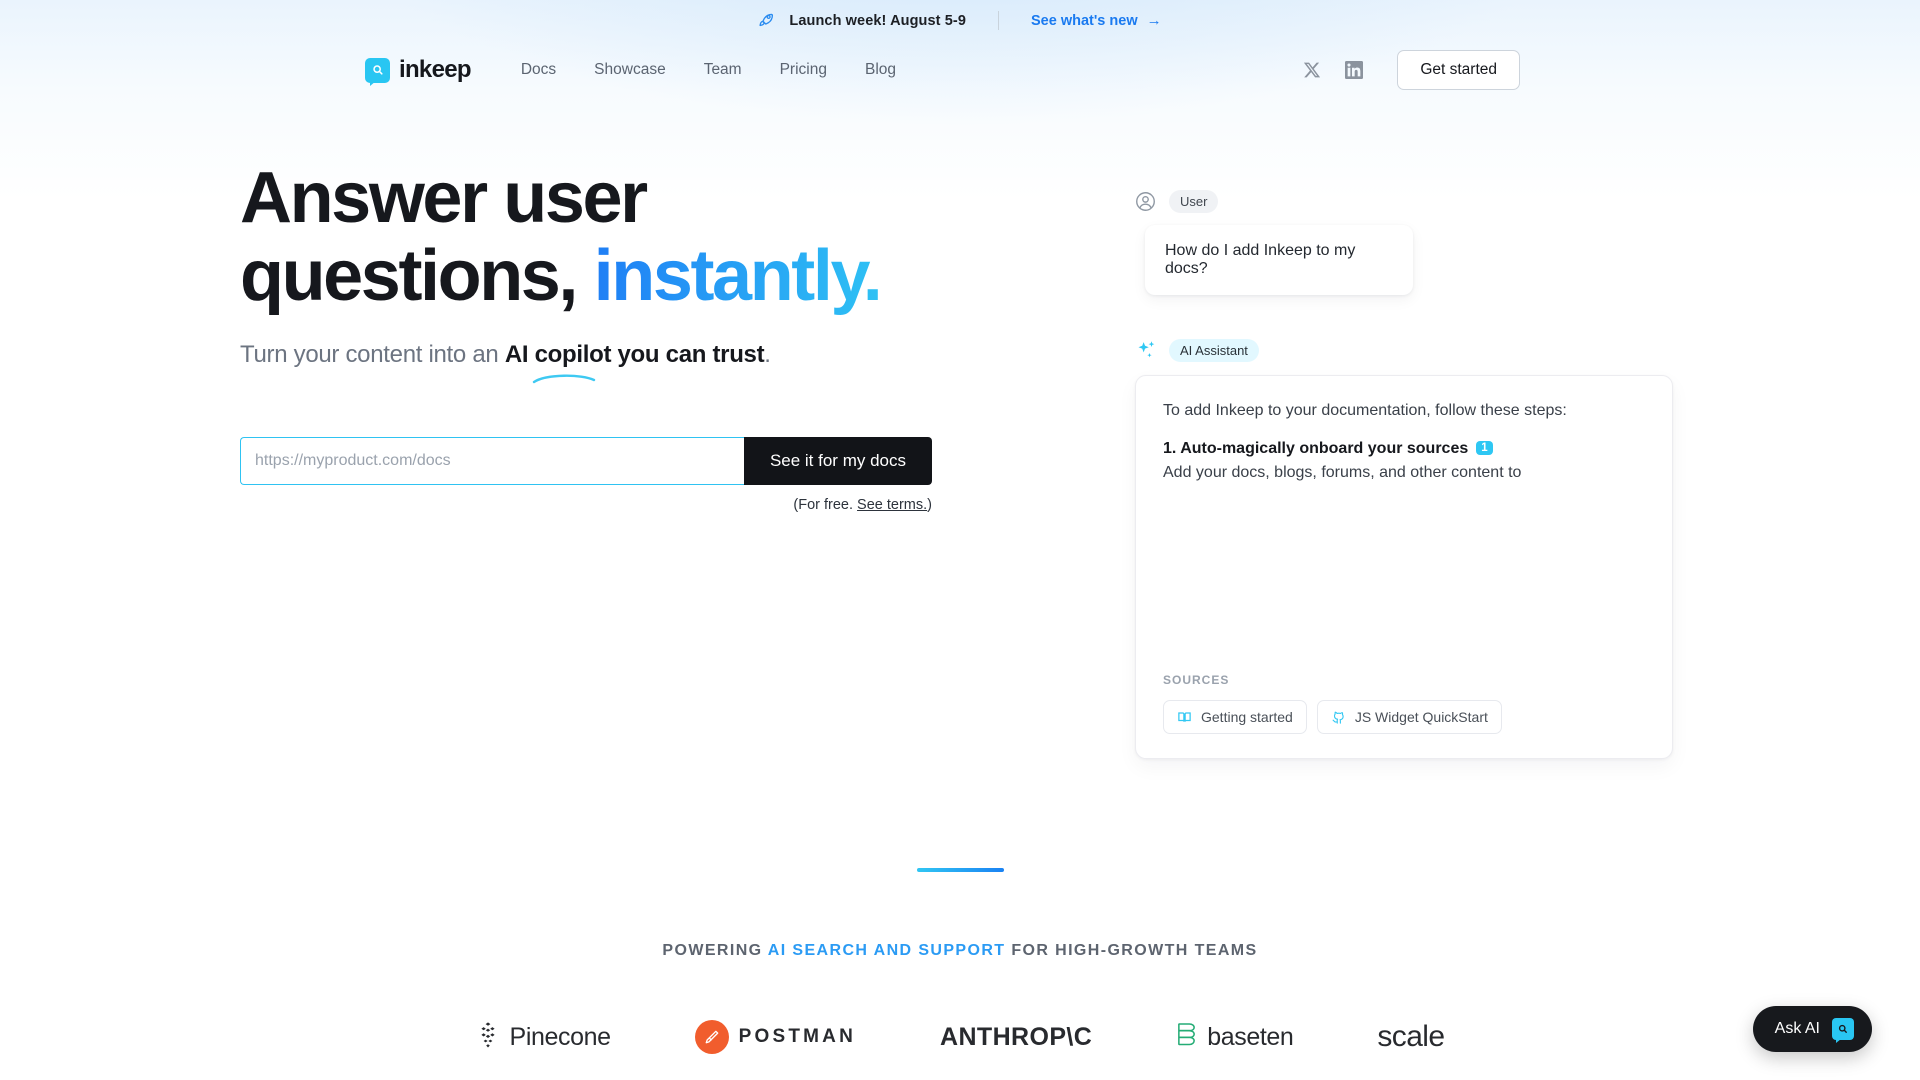 This screenshot has height=1080, width=1920. I want to click on see-whats-new-link: See what's new →, so click(1096, 21).